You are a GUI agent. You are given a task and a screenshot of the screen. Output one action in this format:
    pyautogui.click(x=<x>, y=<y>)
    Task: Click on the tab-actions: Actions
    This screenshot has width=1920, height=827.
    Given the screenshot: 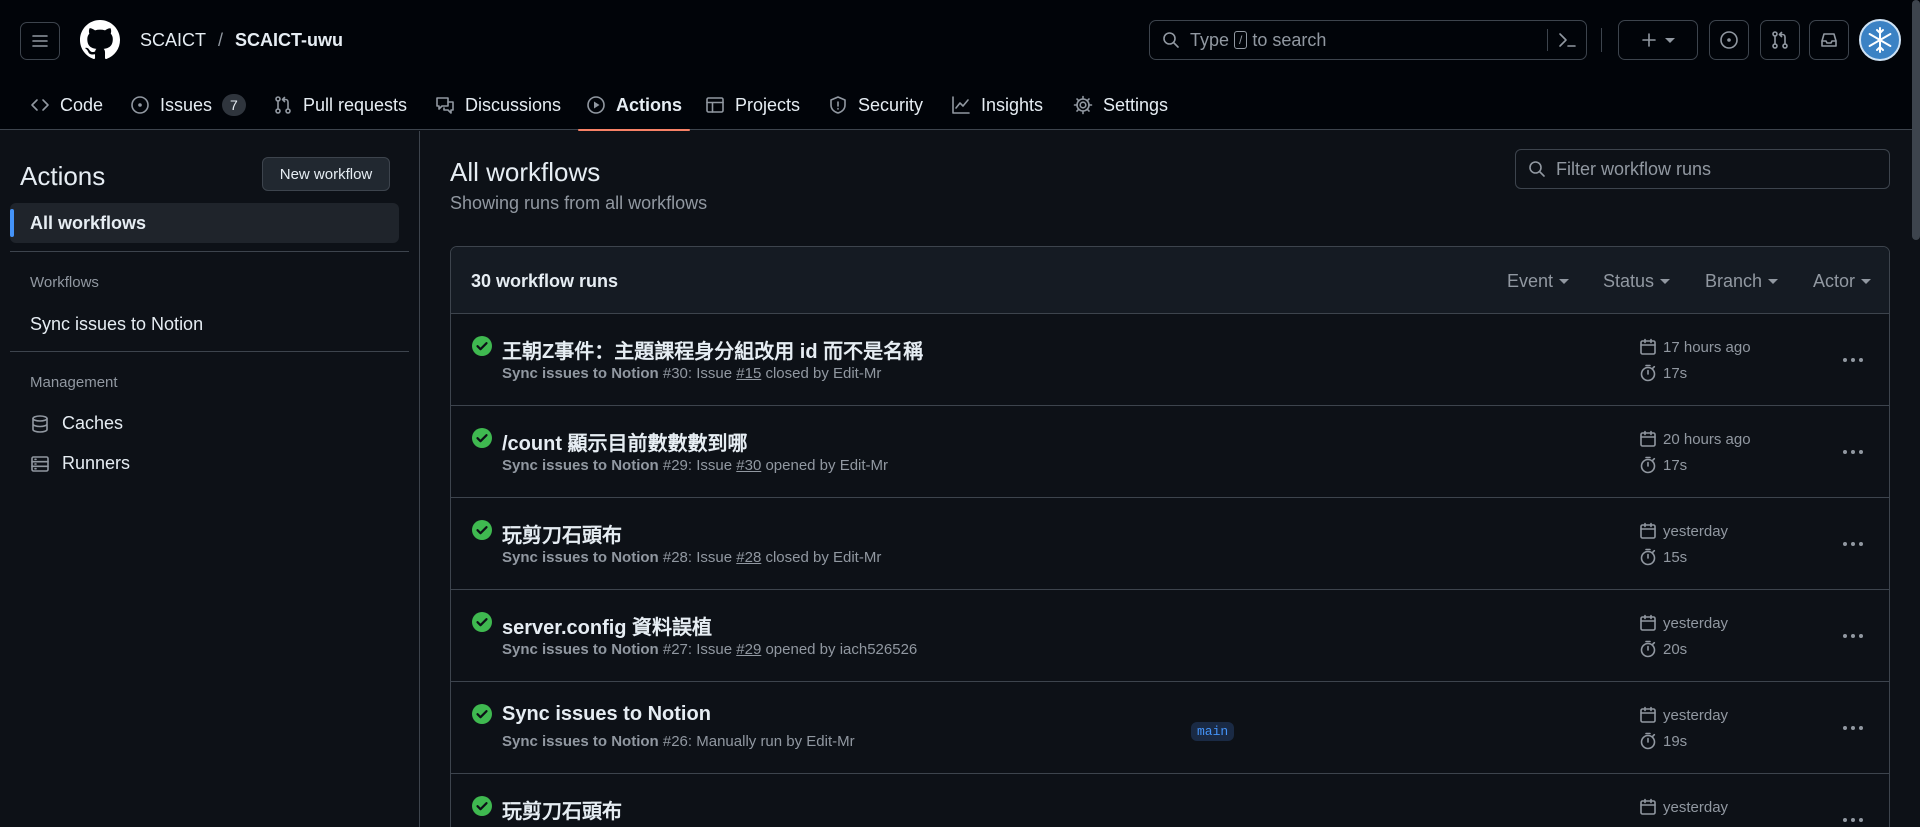 What is the action you would take?
    pyautogui.click(x=634, y=105)
    